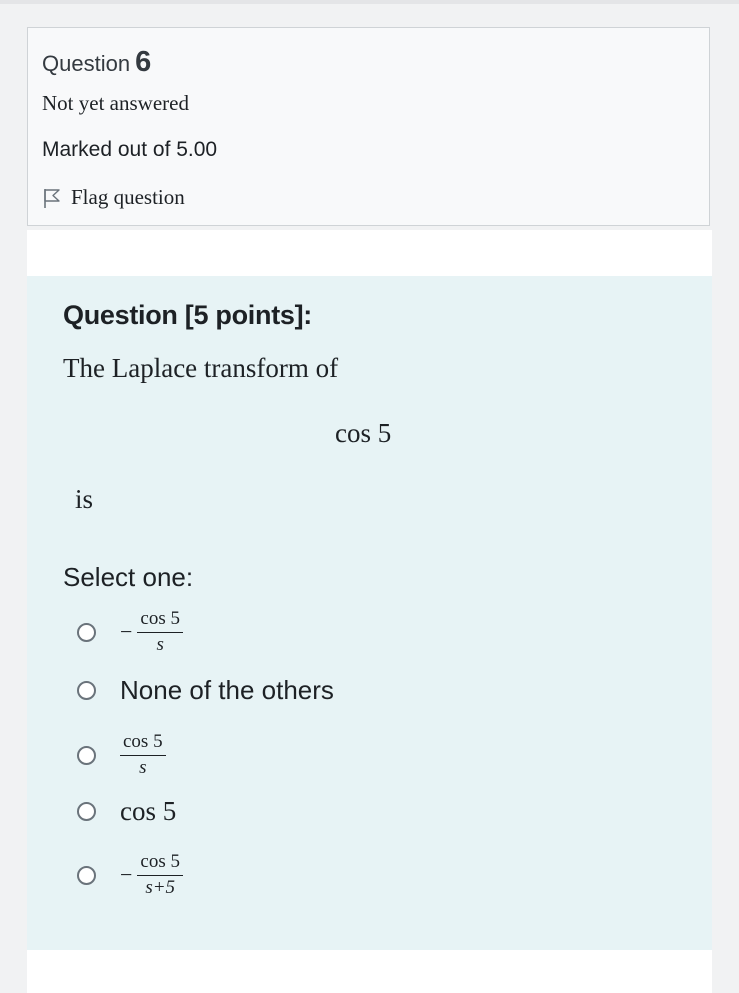 This screenshot has width=739, height=993. I want to click on question-heading: Question [5 points]:, so click(187, 315).